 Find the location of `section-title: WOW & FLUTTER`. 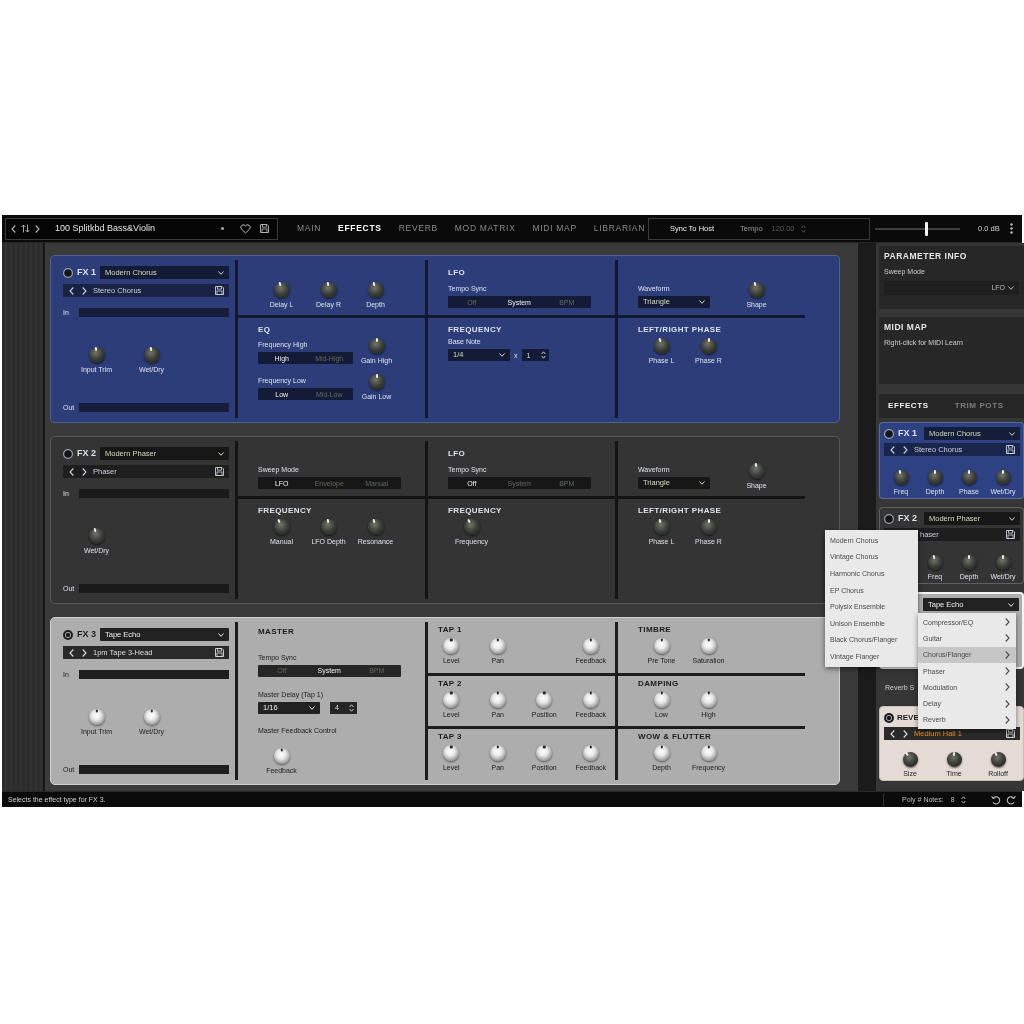

section-title: WOW & FLUTTER is located at coordinates (675, 737).